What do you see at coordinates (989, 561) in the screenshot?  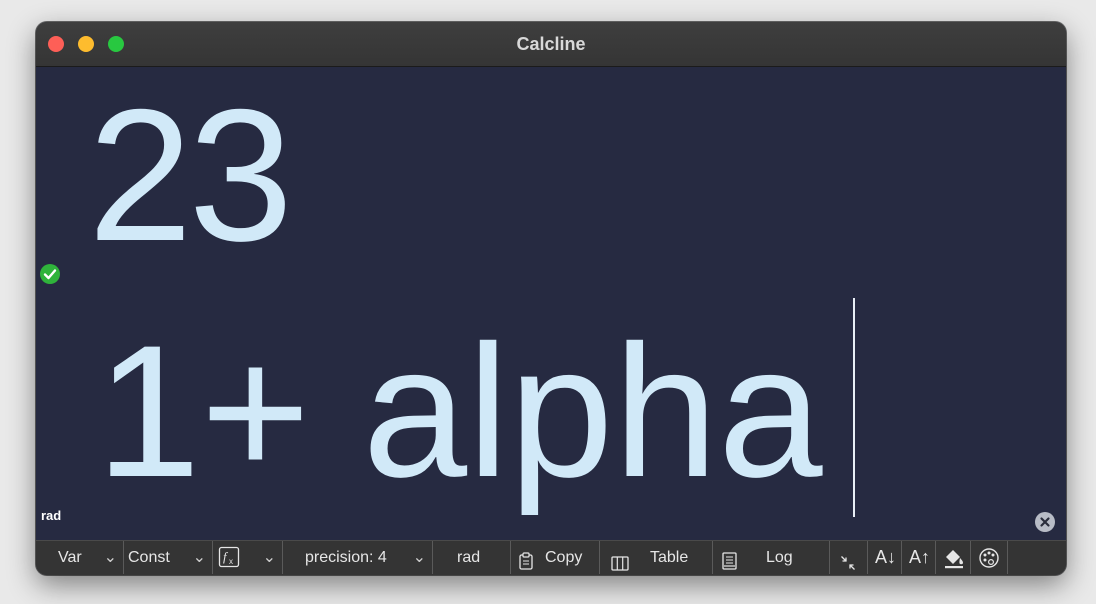 I see `palette-icon` at bounding box center [989, 561].